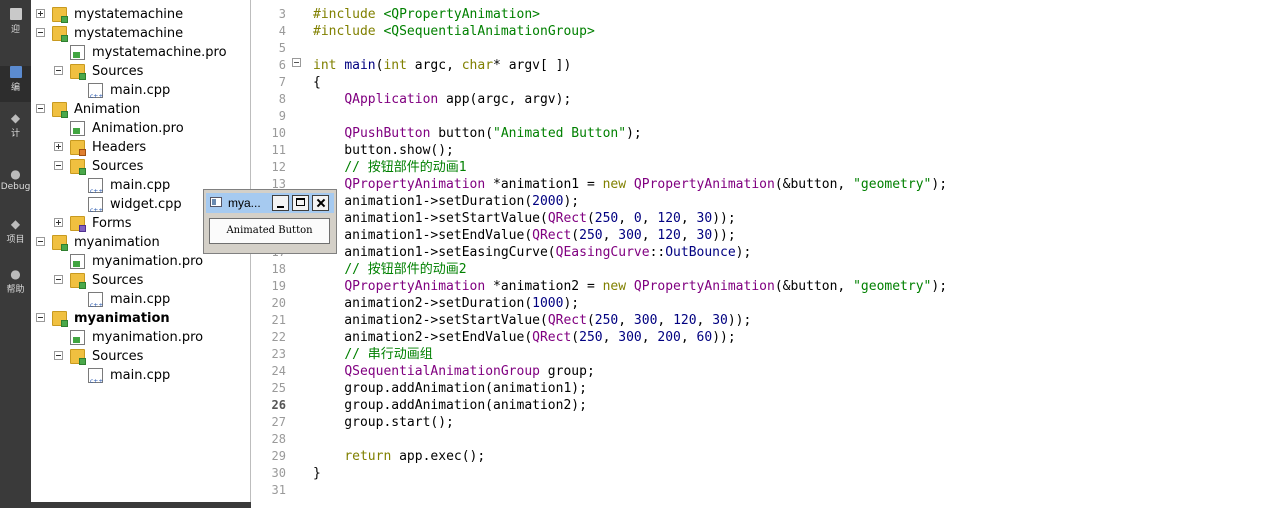 The image size is (1271, 508). What do you see at coordinates (140, 109) in the screenshot?
I see `tree-item: Animation` at bounding box center [140, 109].